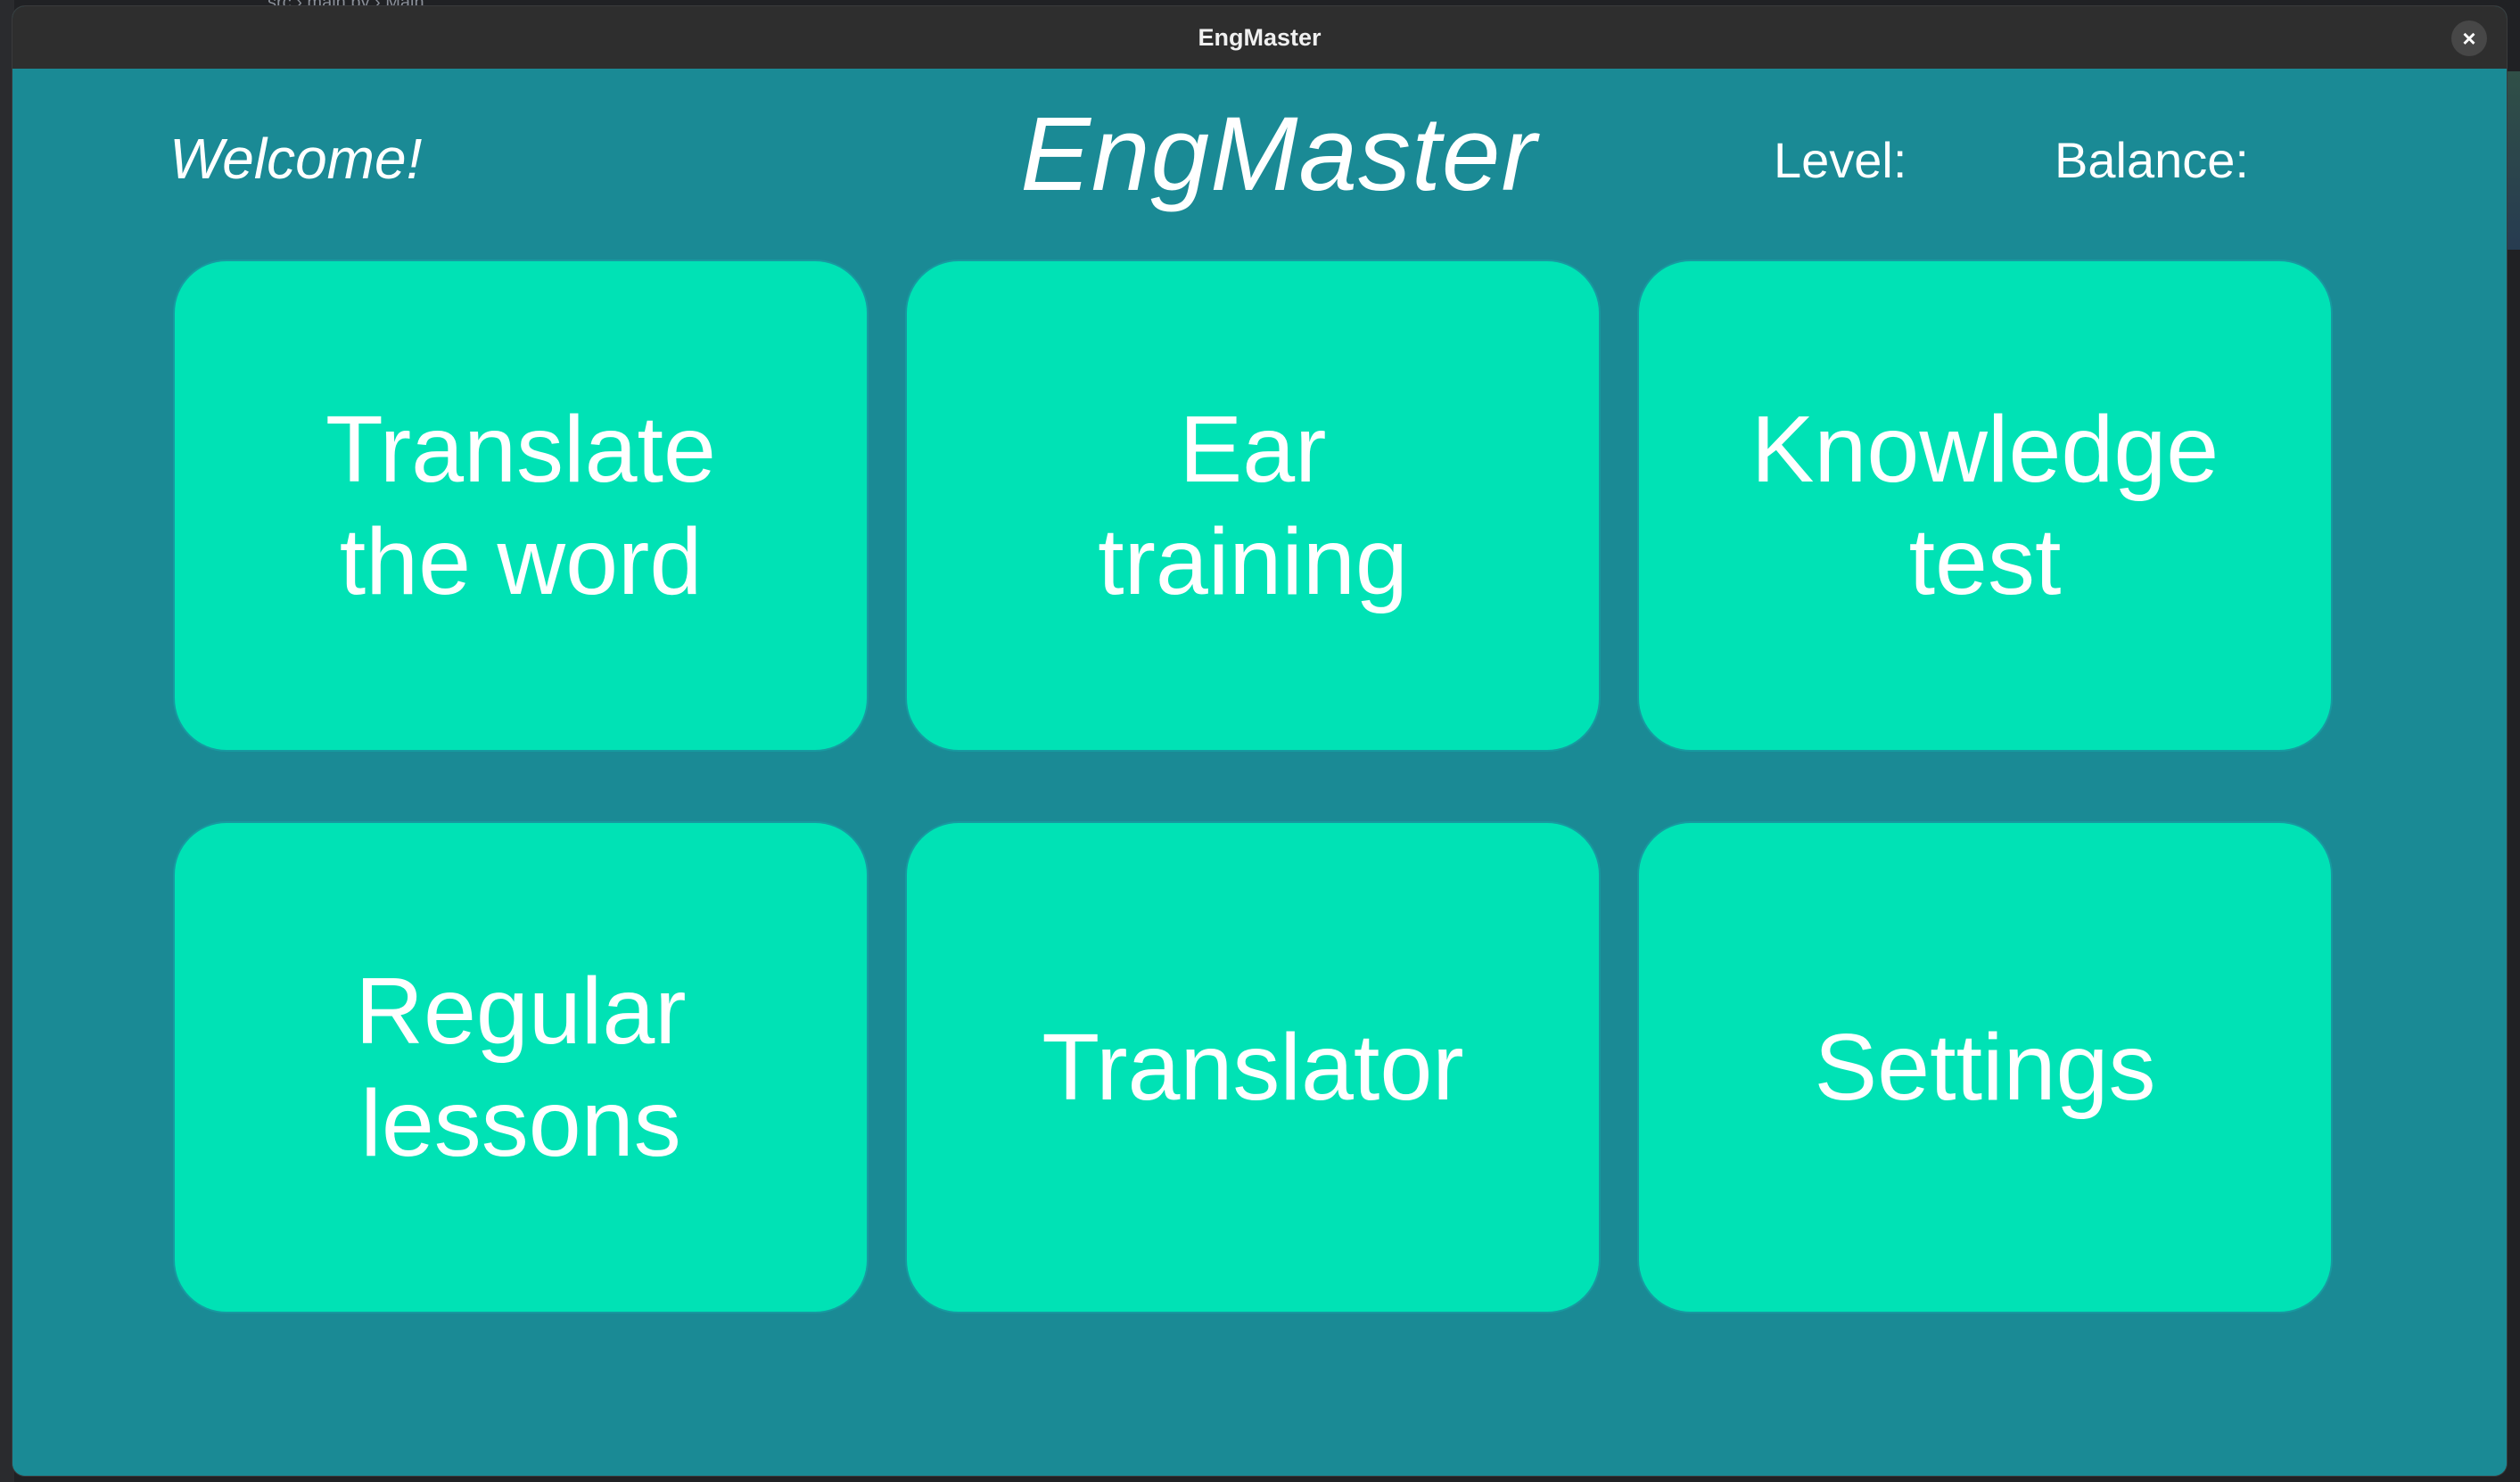 The image size is (2520, 1482). Describe the element at coordinates (1253, 1067) in the screenshot. I see `translator-button: Translator` at that location.